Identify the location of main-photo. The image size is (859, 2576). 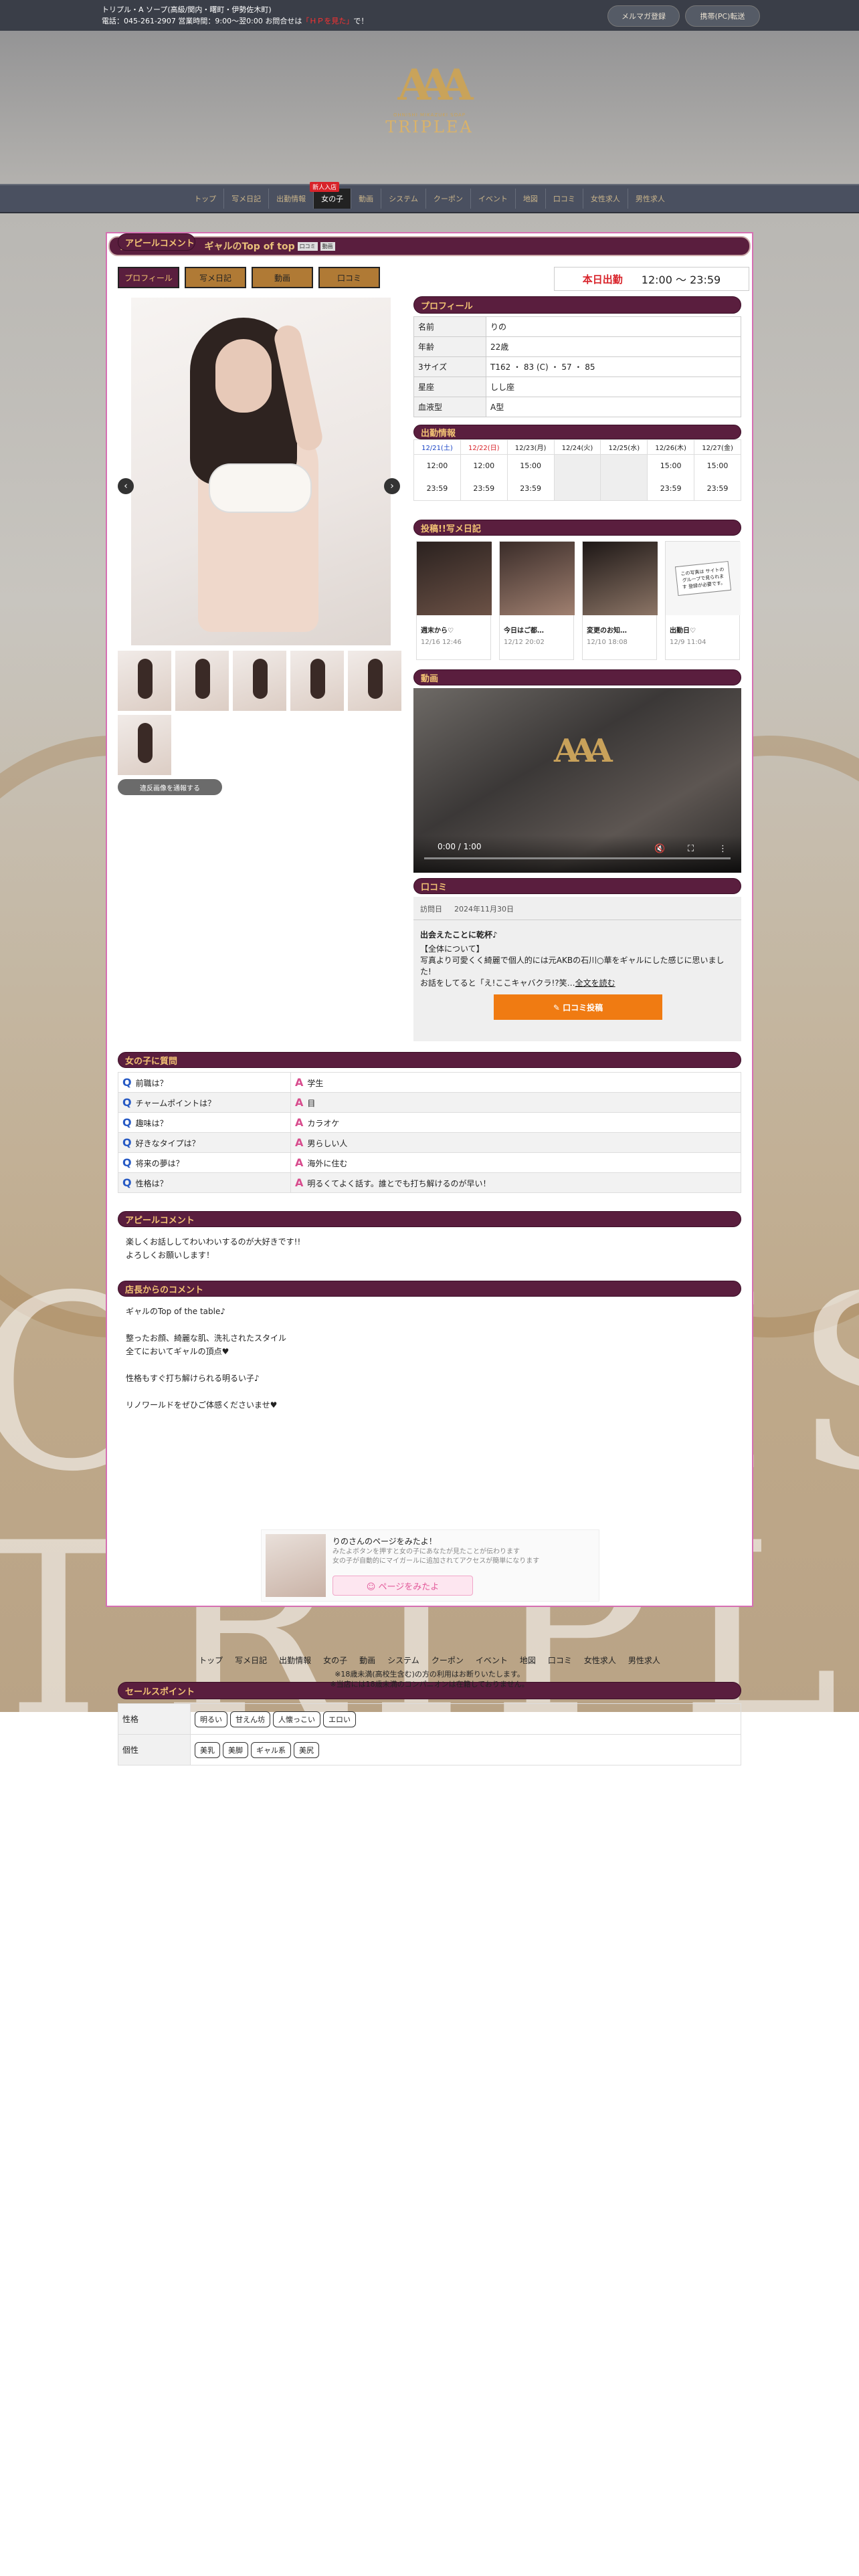
(261, 471).